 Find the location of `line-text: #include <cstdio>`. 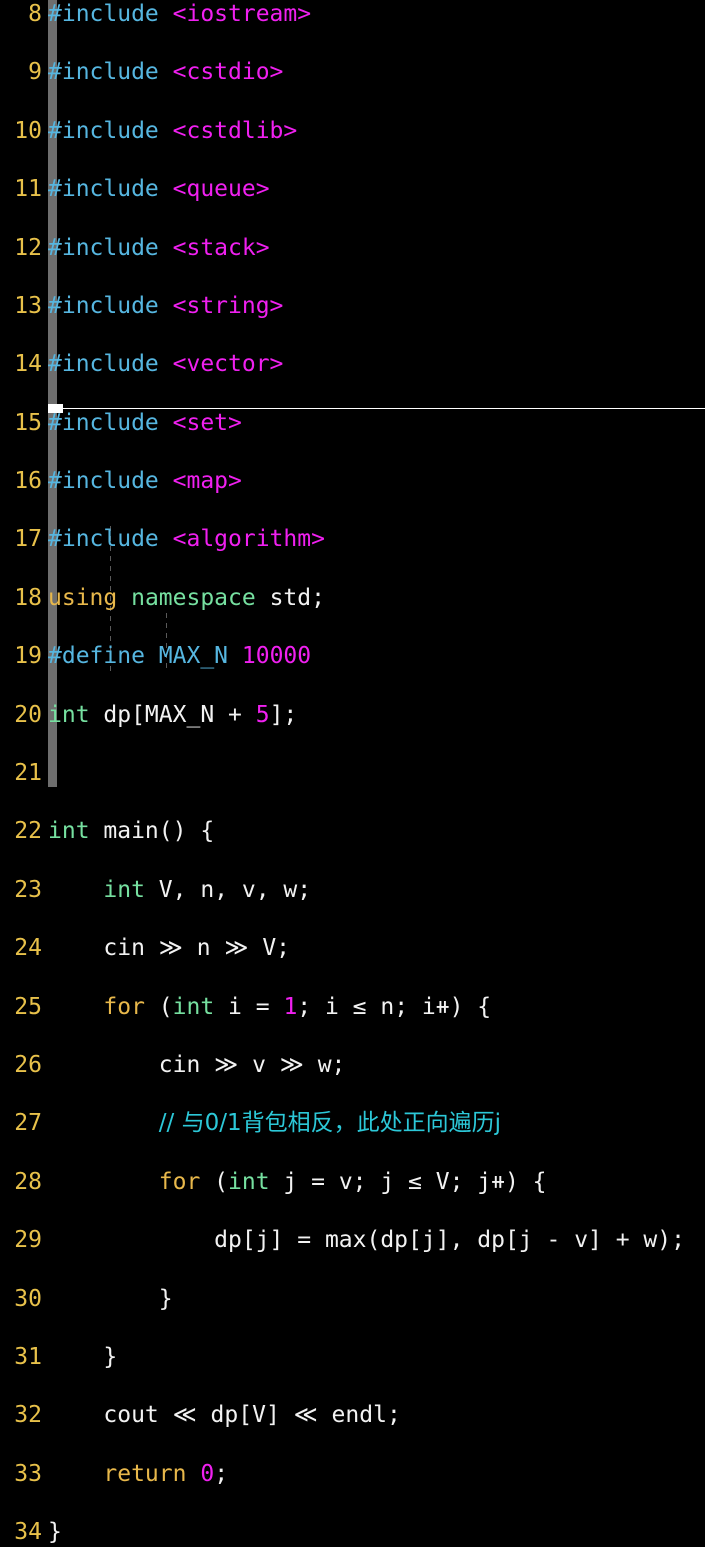

line-text: #include <cstdio> is located at coordinates (165, 72).